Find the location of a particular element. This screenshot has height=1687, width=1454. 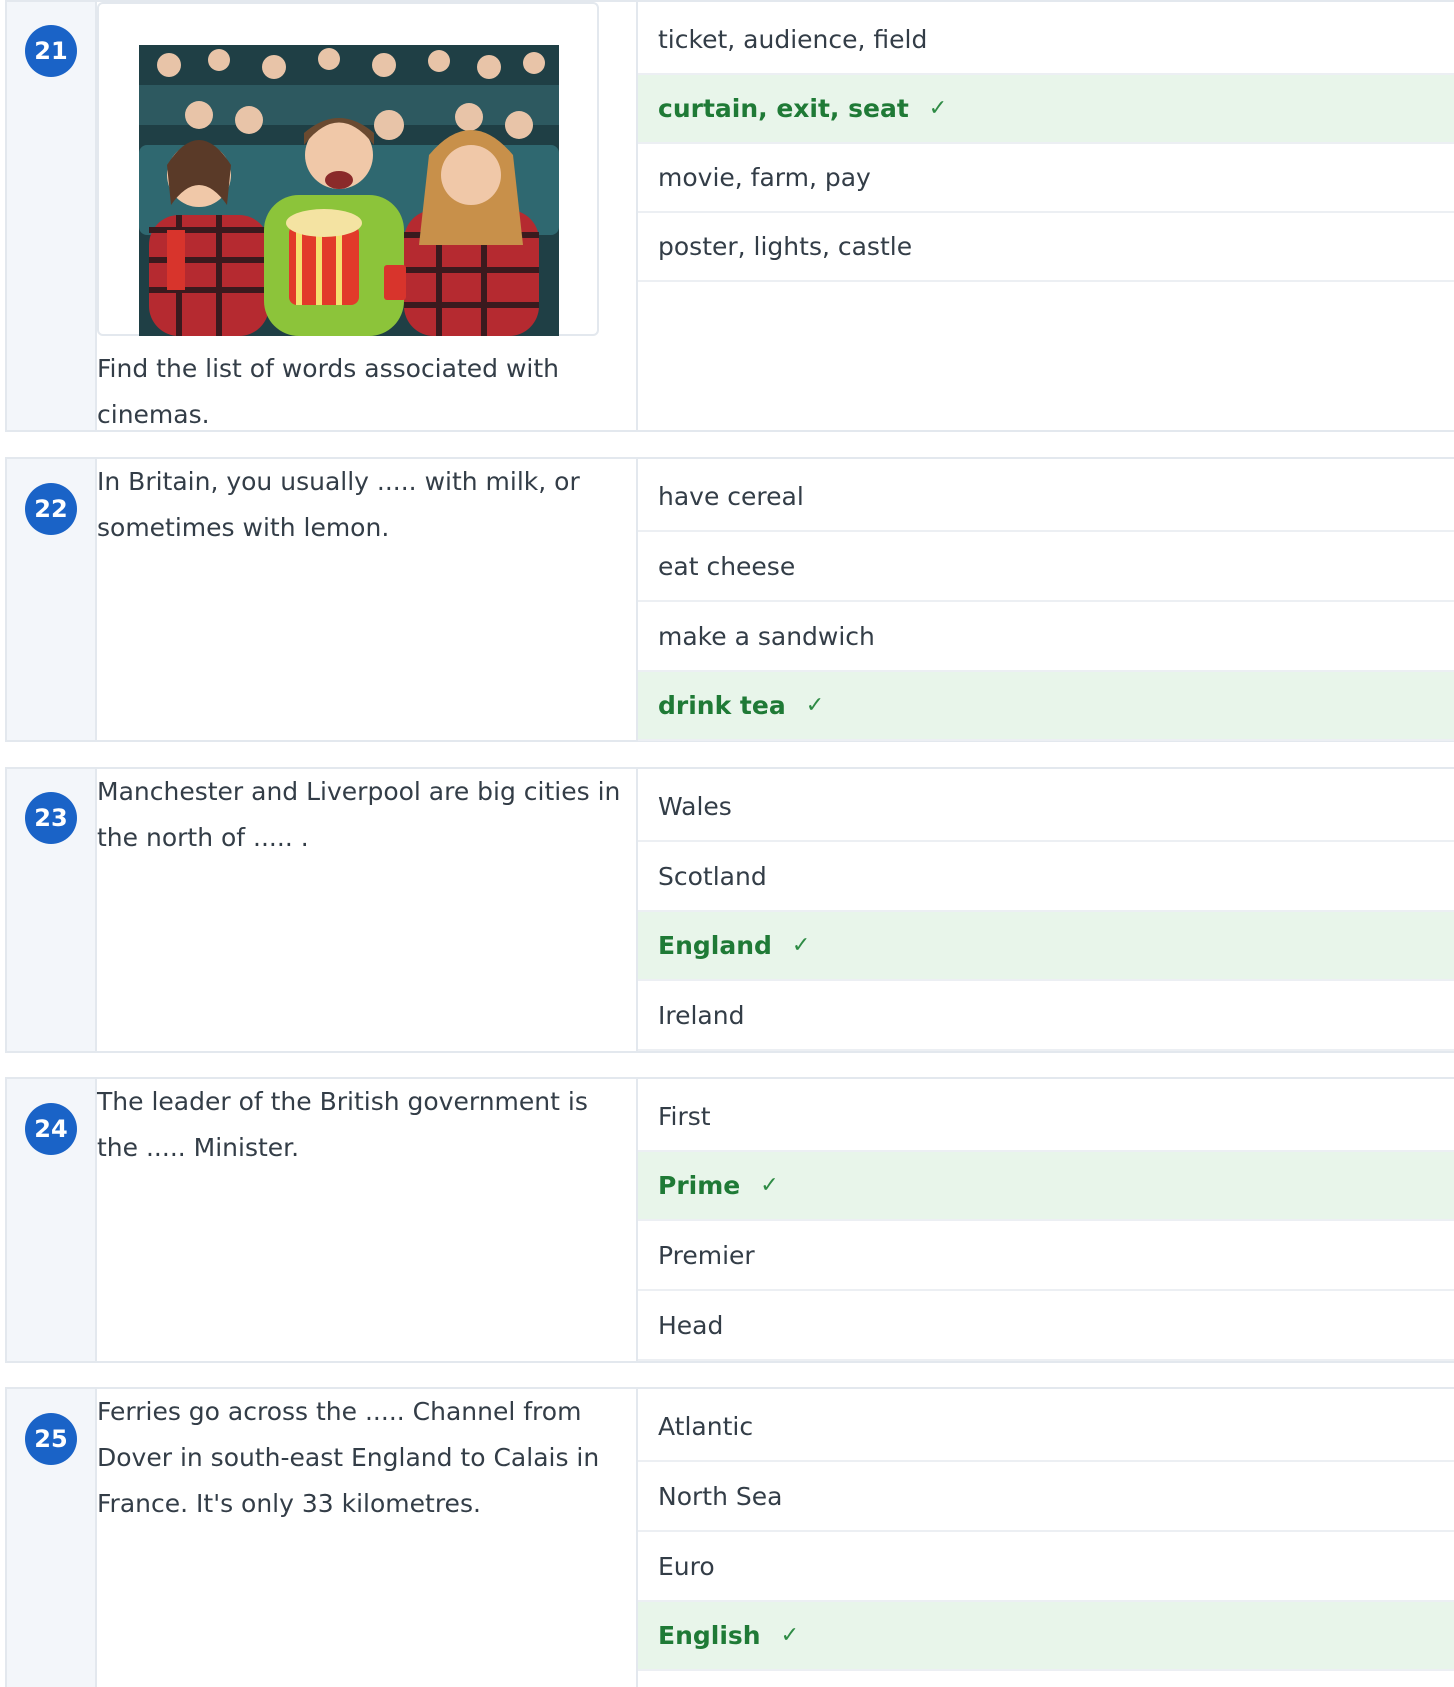

question-image-card is located at coordinates (348, 169).